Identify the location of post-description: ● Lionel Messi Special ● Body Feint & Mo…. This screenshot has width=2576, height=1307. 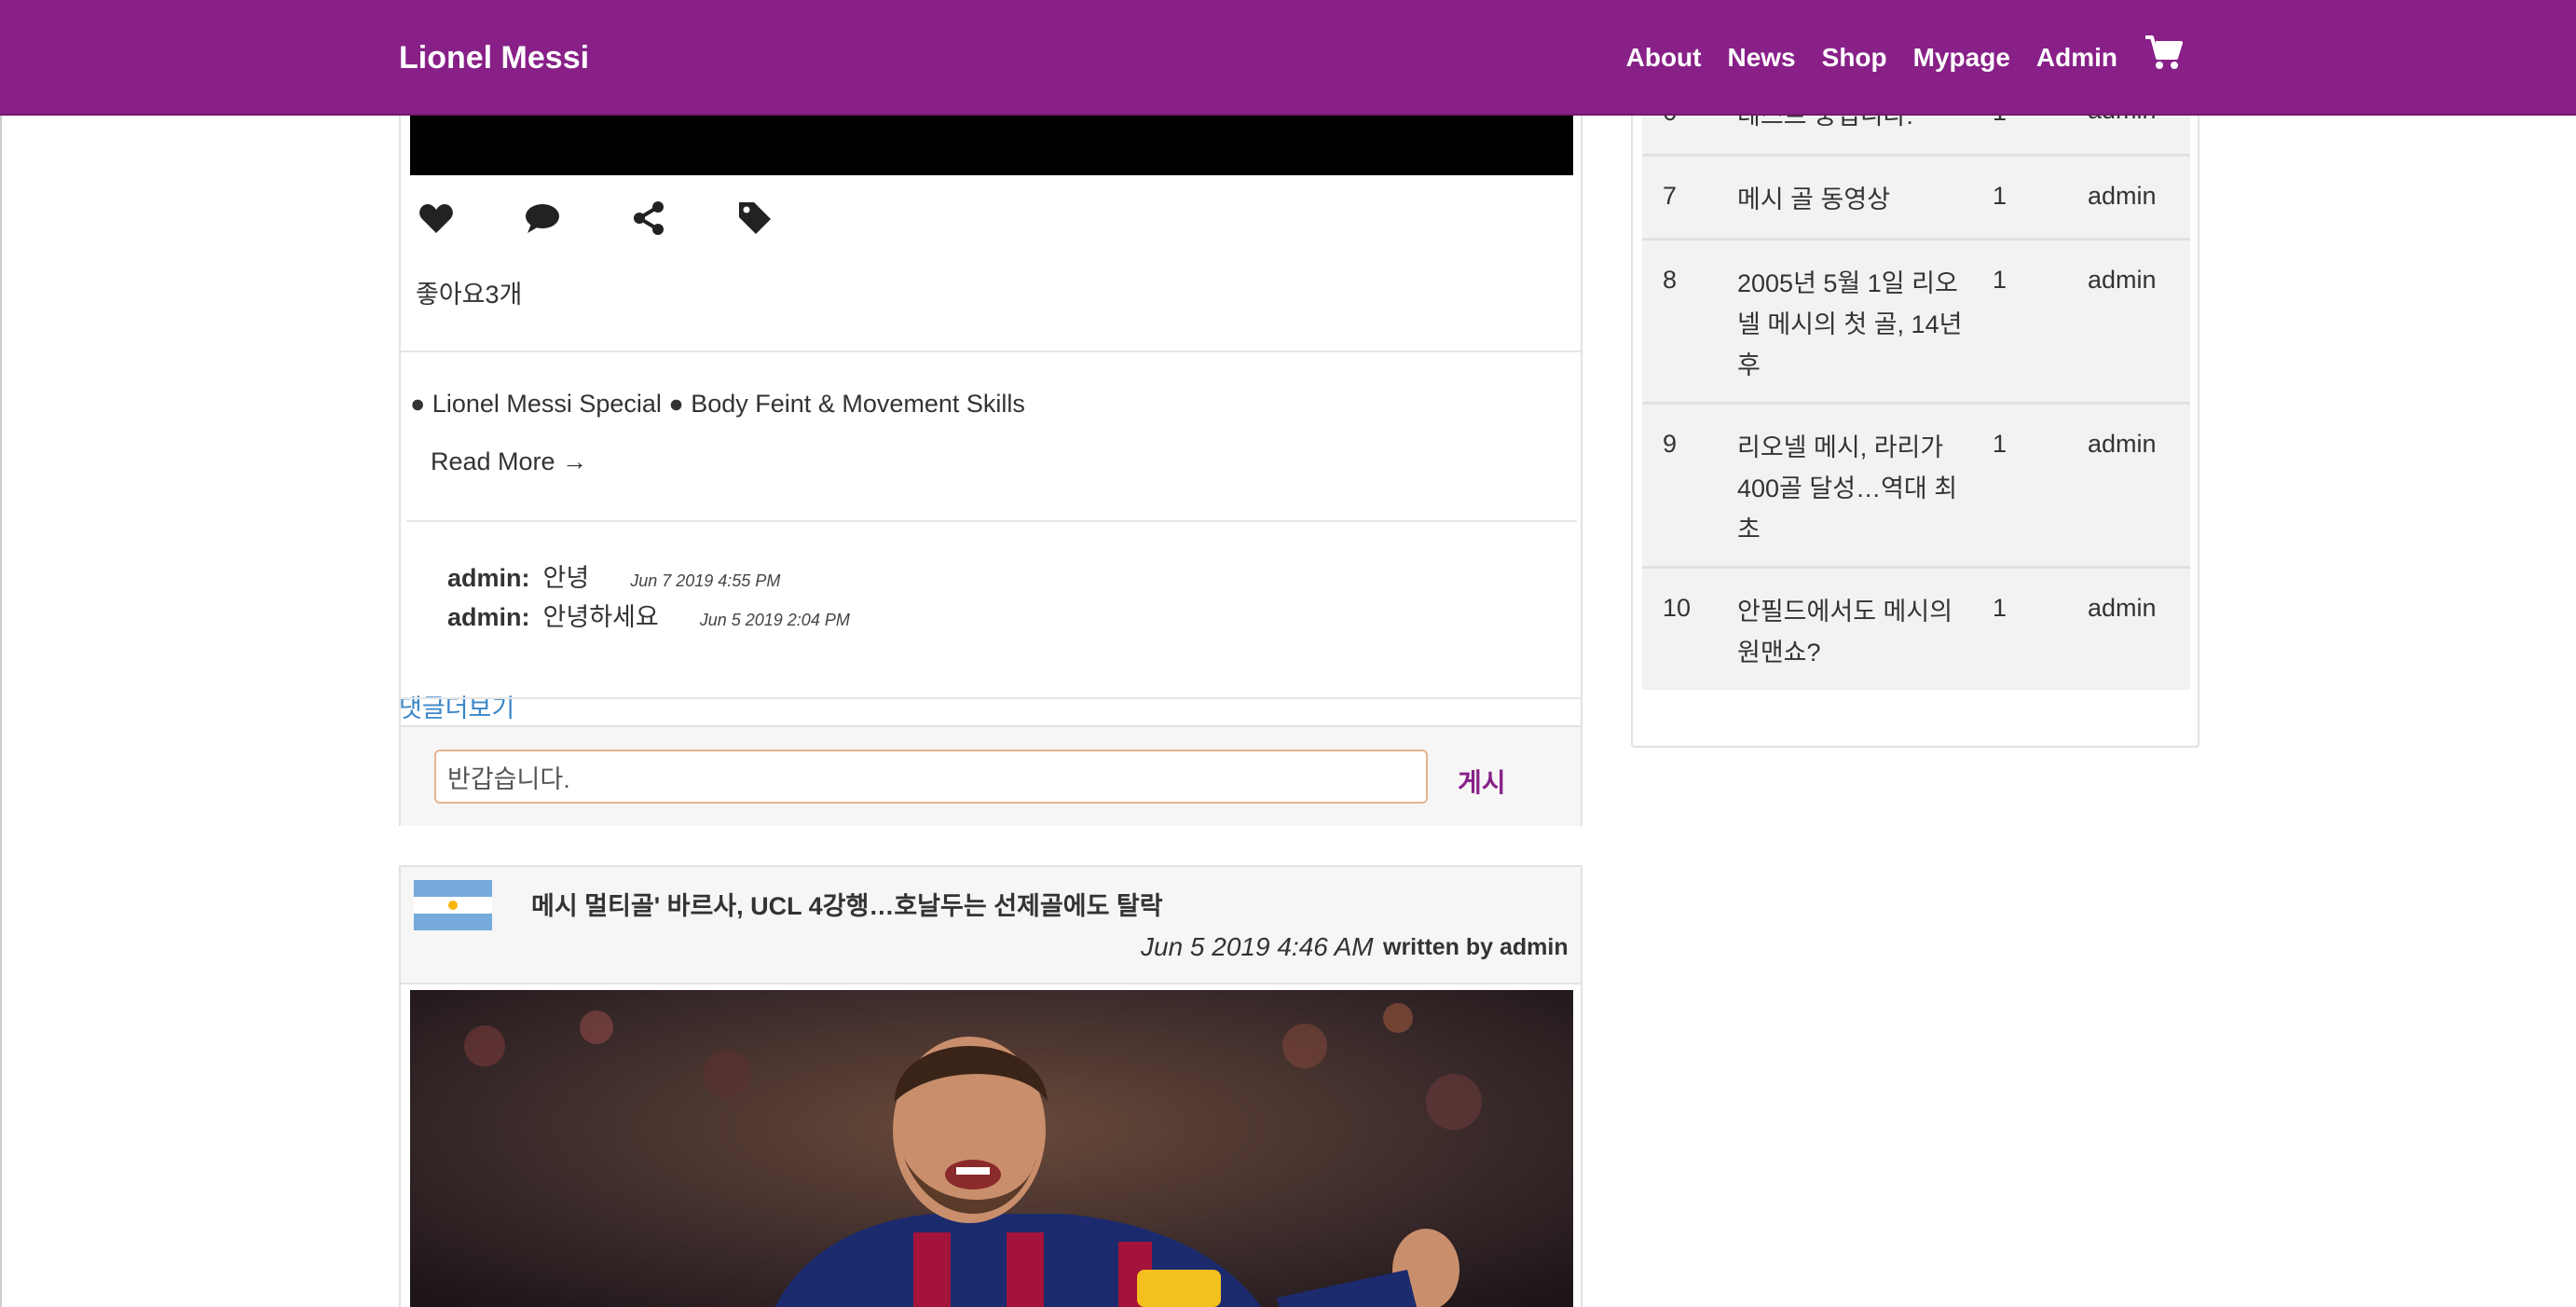
(717, 404).